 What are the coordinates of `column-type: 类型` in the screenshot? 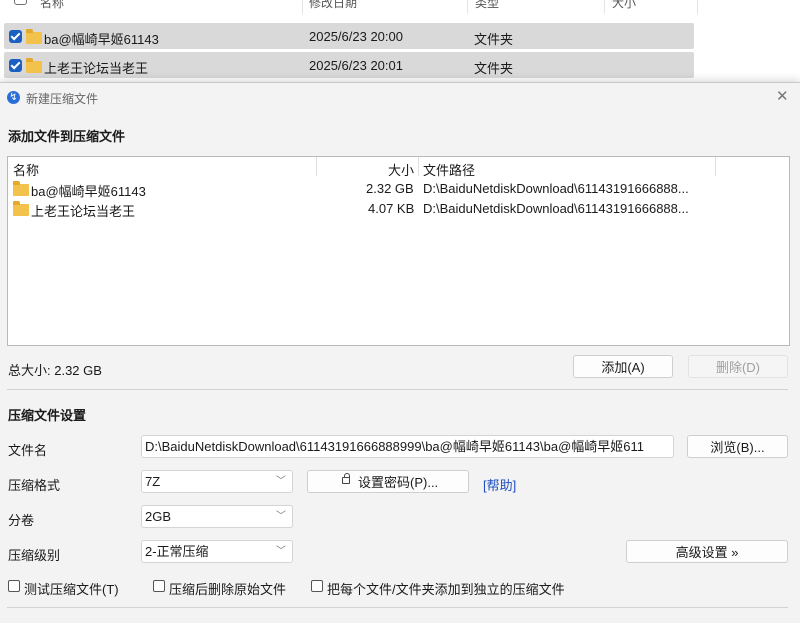 It's located at (487, 5).